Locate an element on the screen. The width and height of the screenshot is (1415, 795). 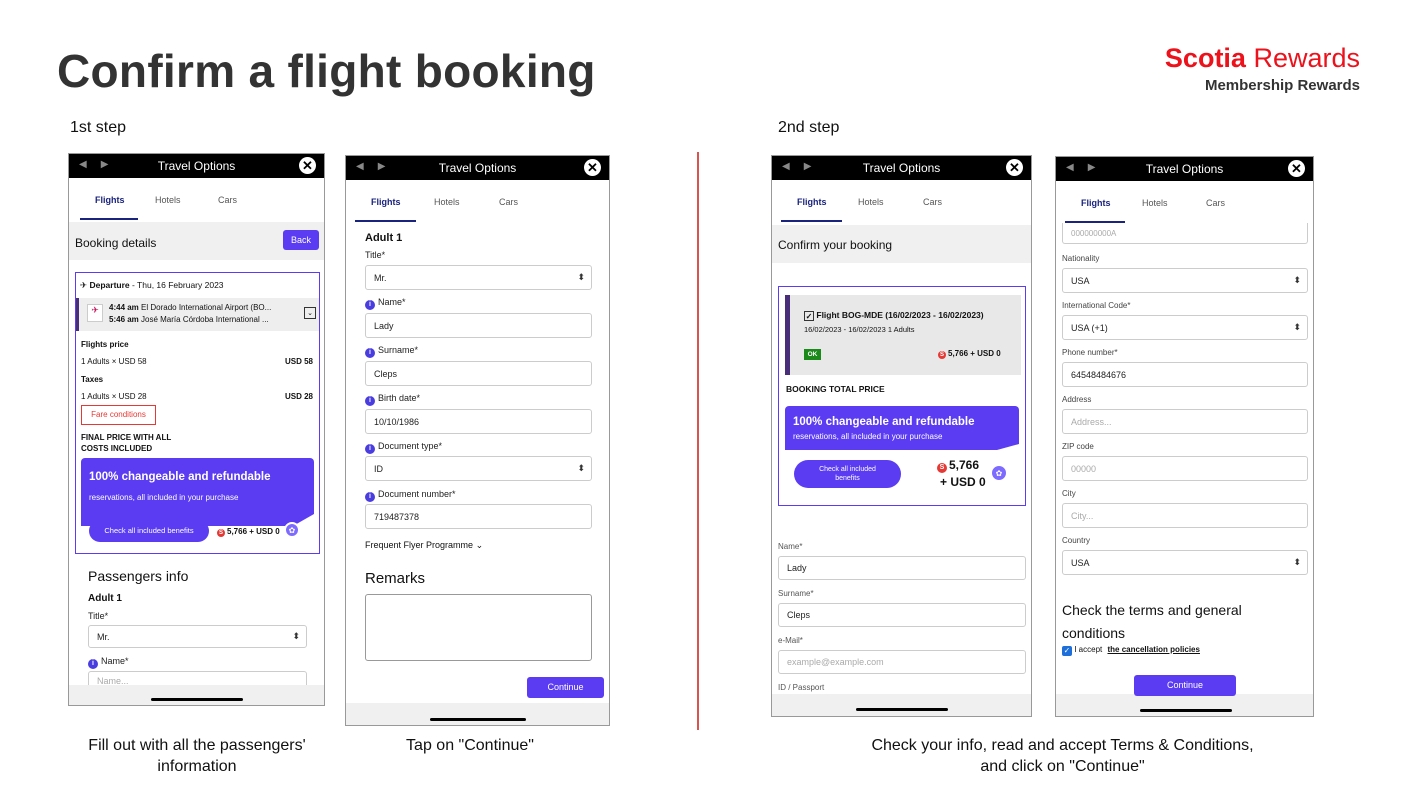
flights-price-value: USD 58 is located at coordinates (298, 361).